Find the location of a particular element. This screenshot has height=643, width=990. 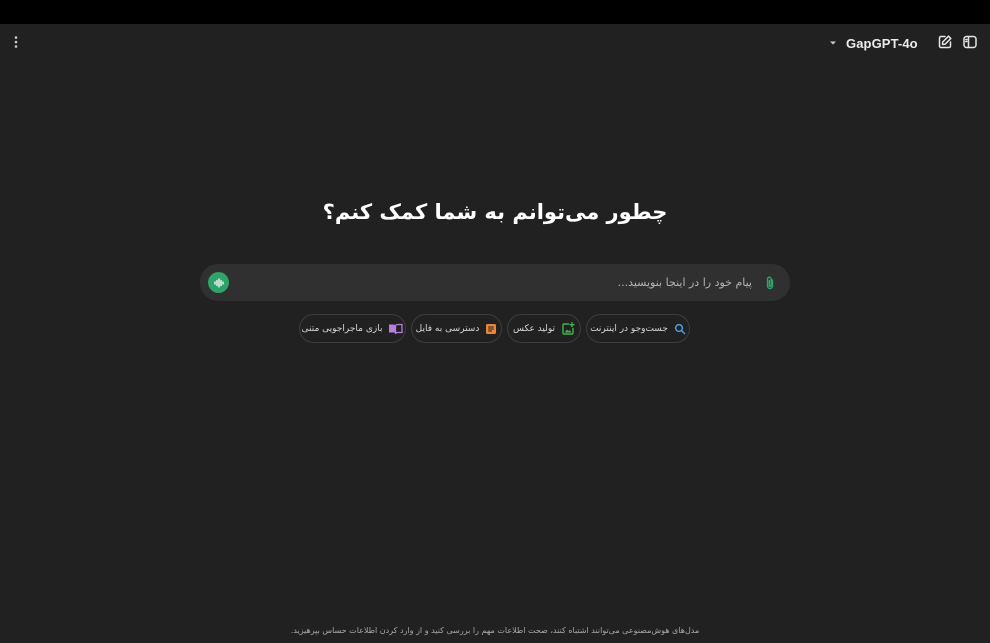

attach-button is located at coordinates (770, 282).